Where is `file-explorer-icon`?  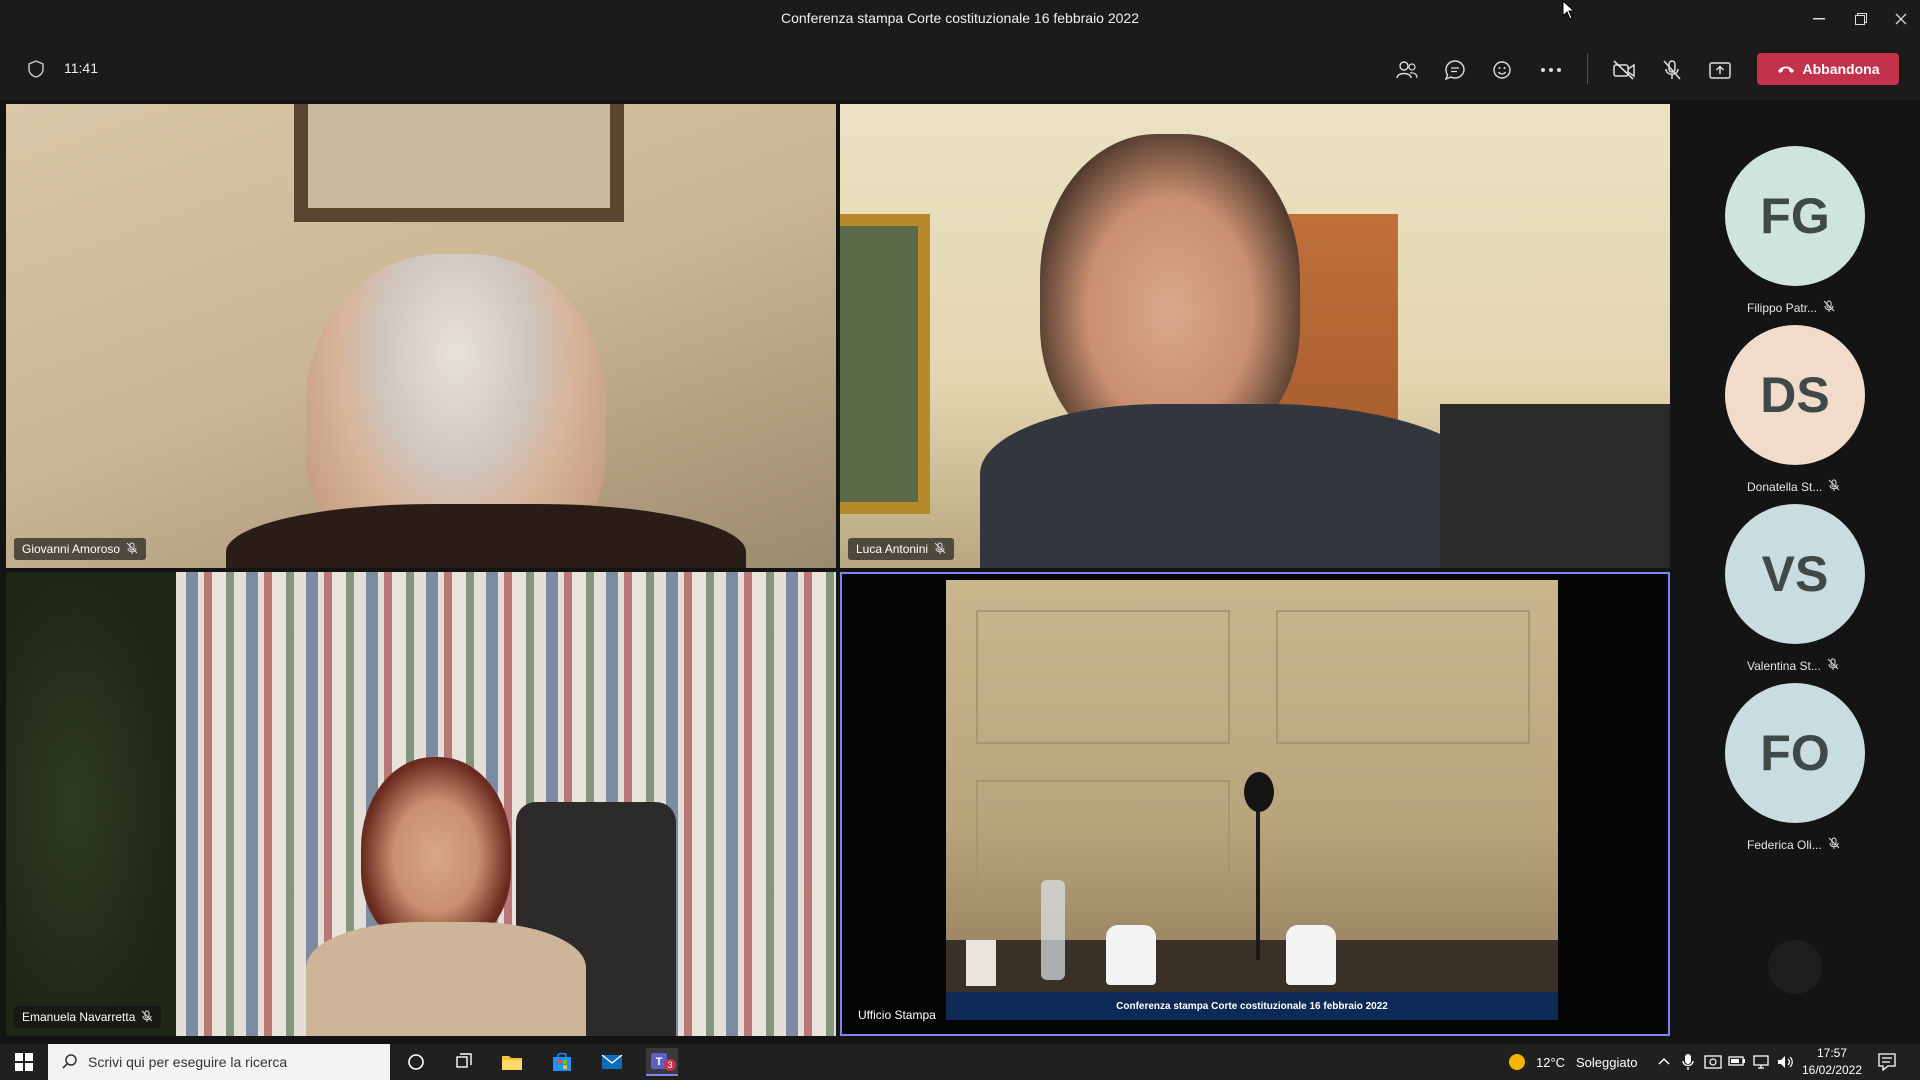
file-explorer-icon is located at coordinates (512, 1062).